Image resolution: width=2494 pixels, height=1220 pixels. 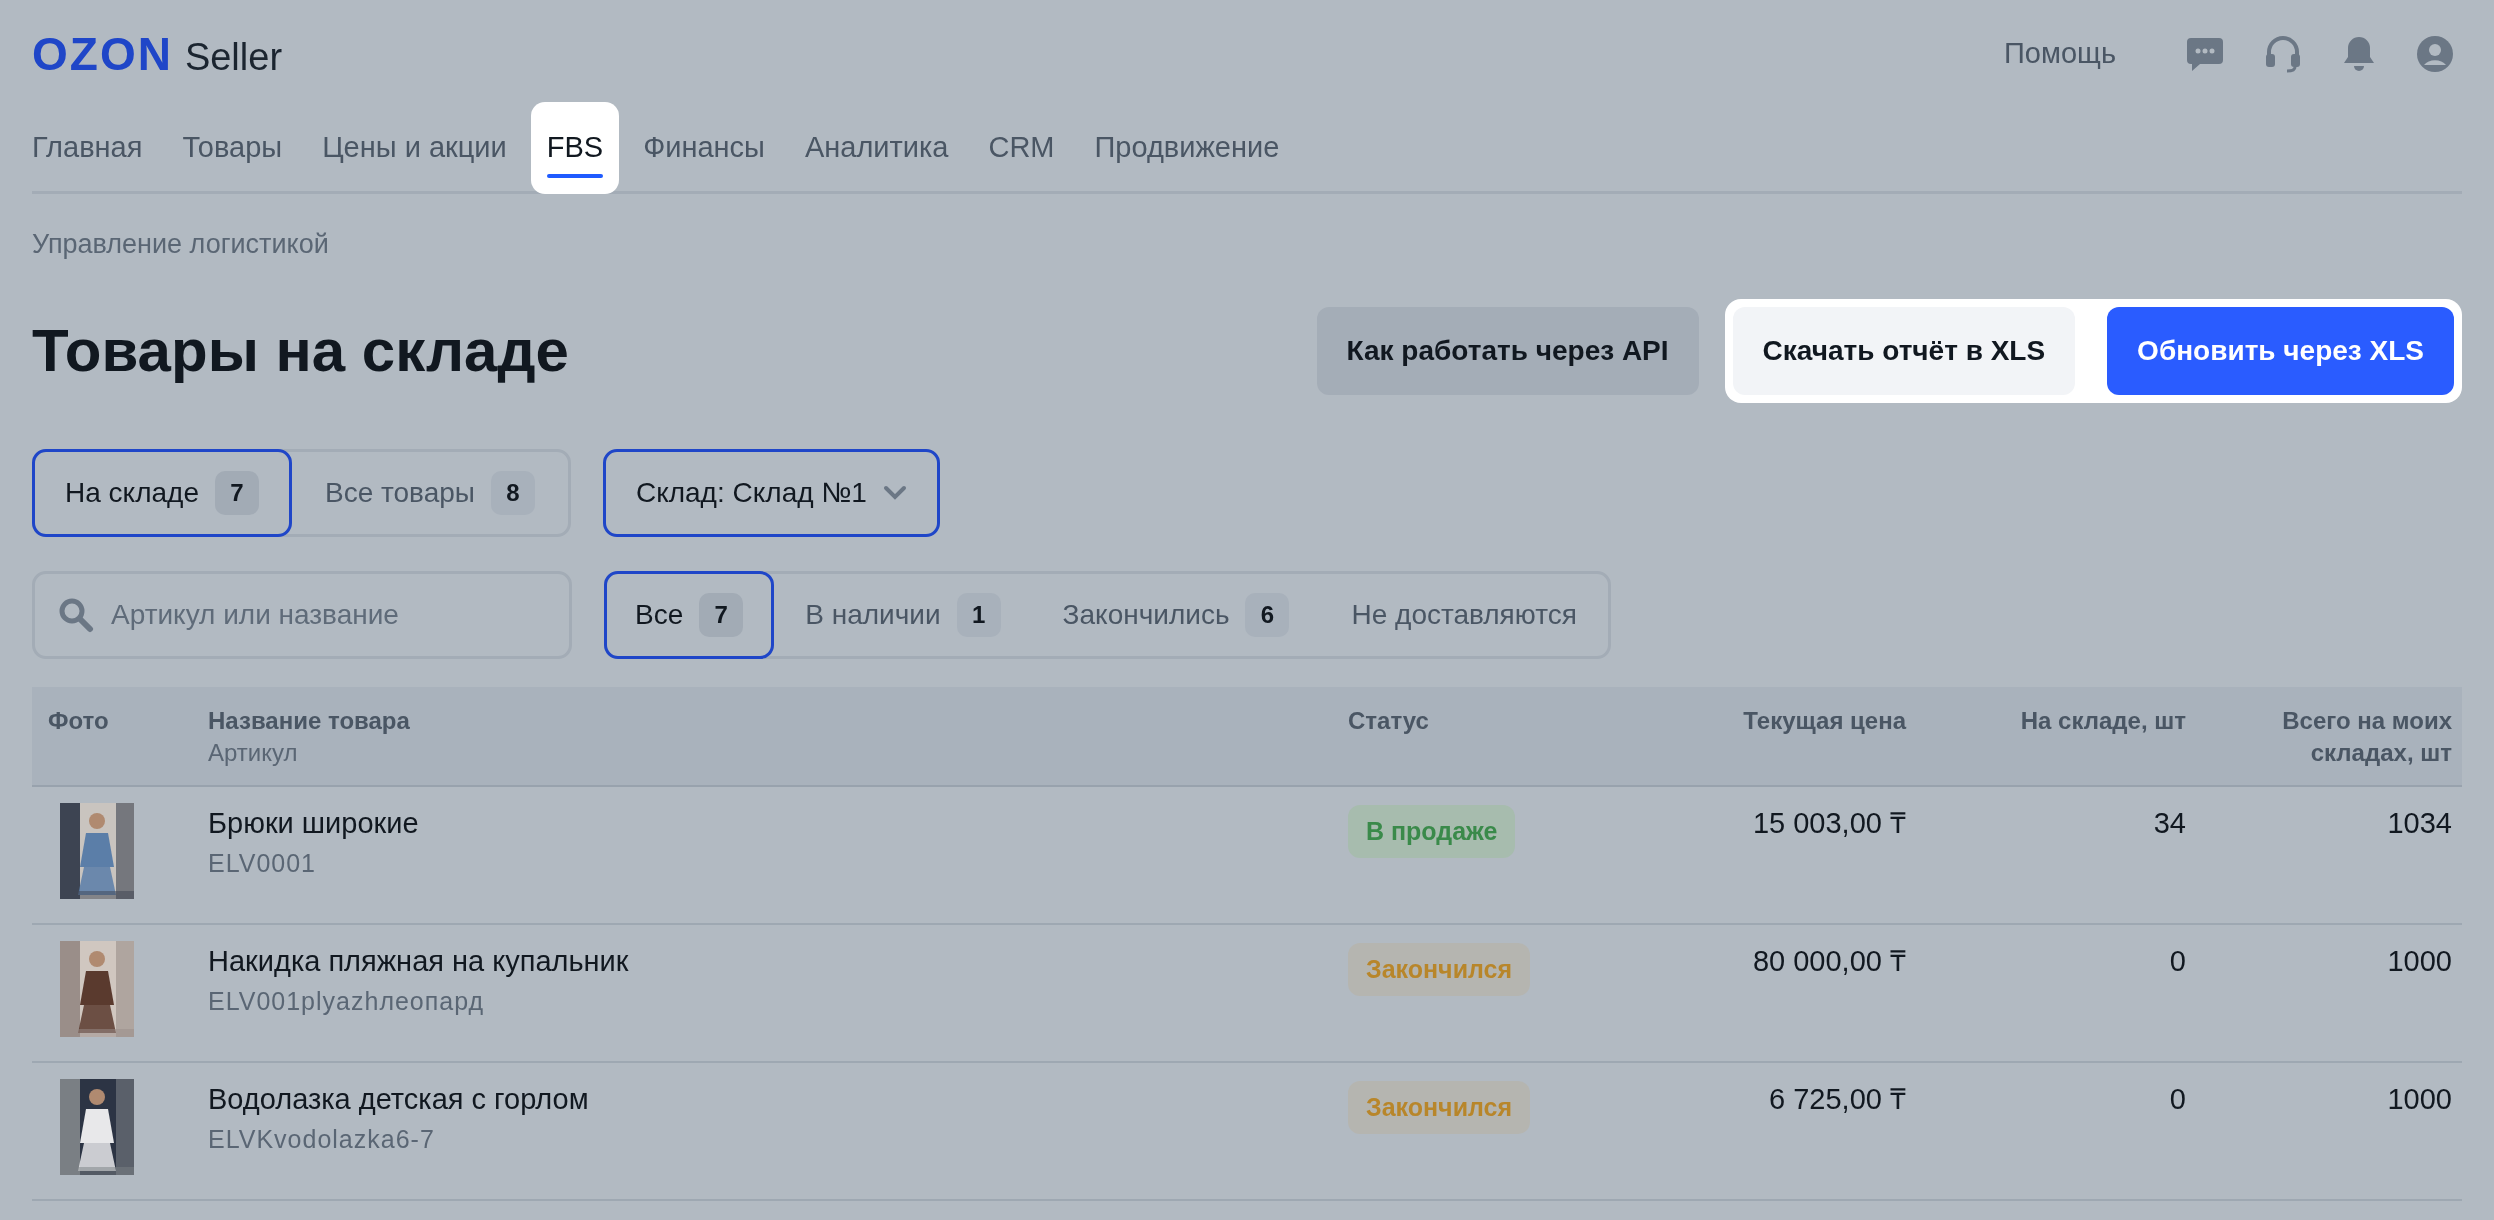 What do you see at coordinates (309, 720) in the screenshot?
I see `column-header: Название товара` at bounding box center [309, 720].